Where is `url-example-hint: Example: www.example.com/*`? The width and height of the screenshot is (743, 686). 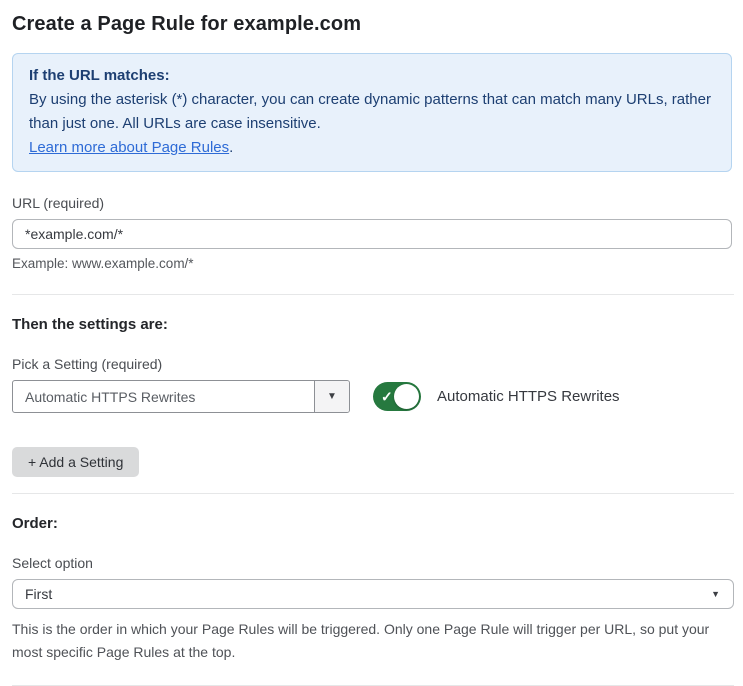
url-example-hint: Example: www.example.com/* is located at coordinates (103, 263).